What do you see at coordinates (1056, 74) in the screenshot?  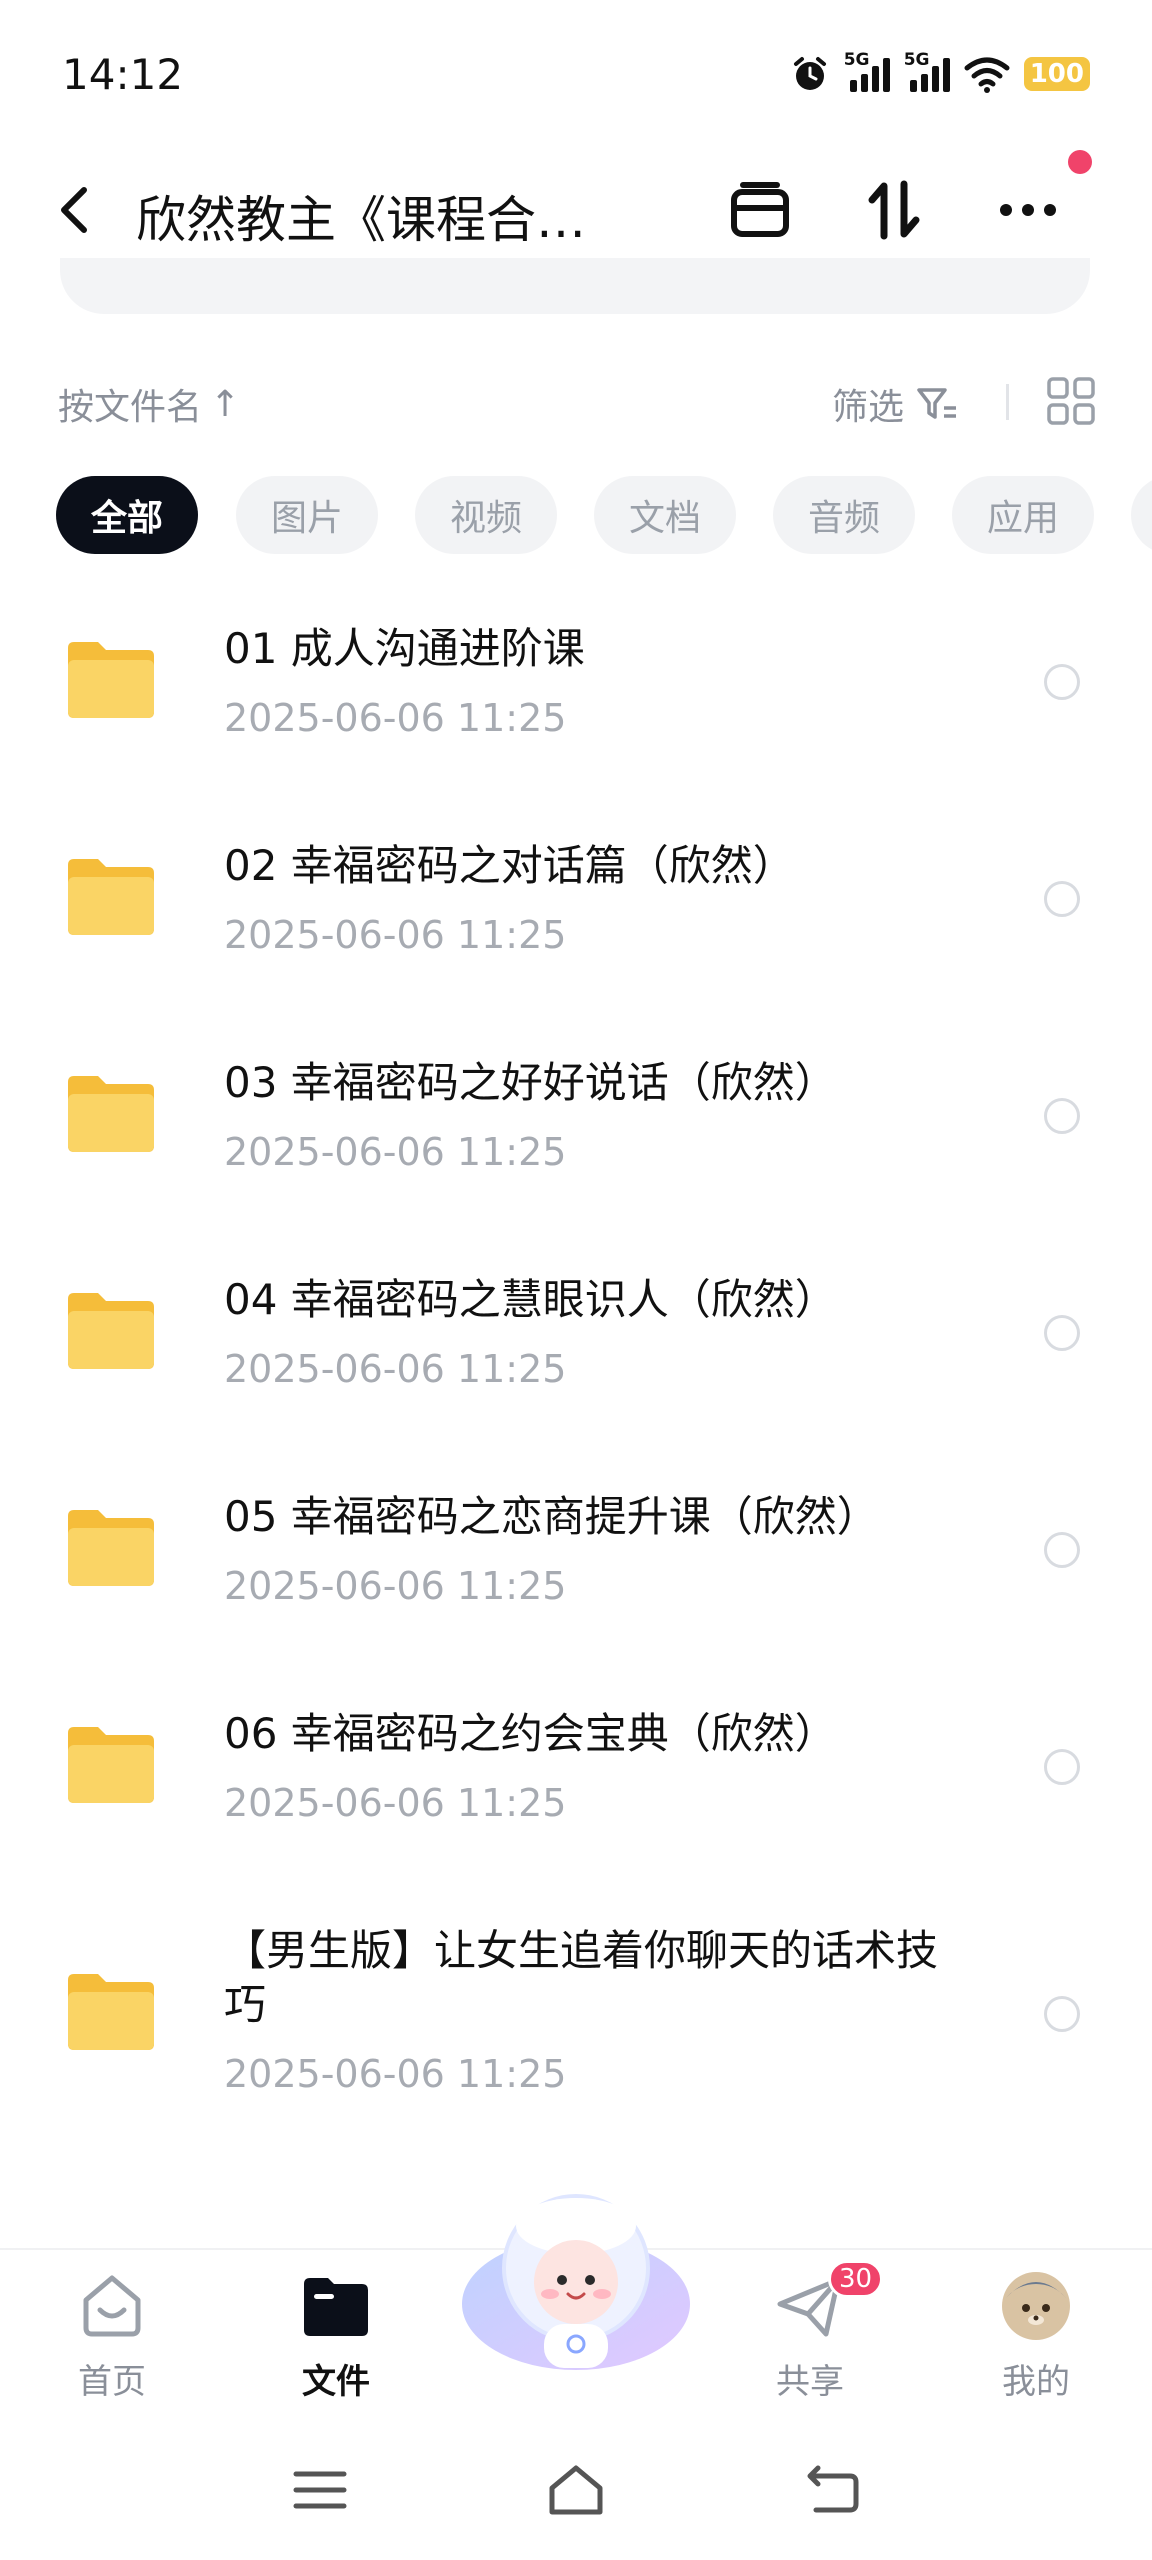 I see `battery-indicator: 100` at bounding box center [1056, 74].